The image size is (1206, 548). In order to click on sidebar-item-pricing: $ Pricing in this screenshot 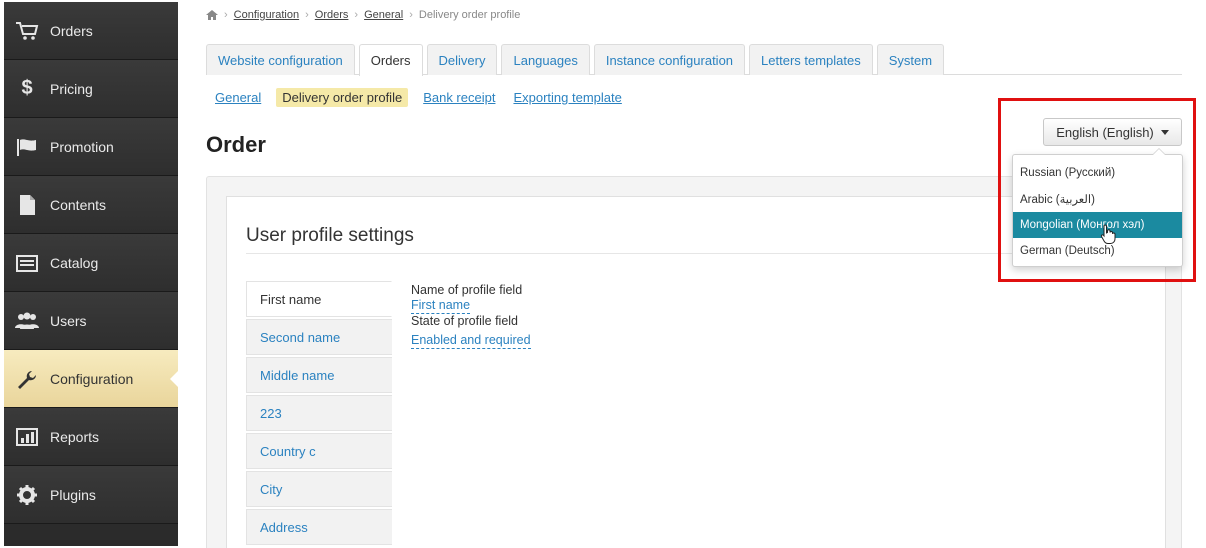, I will do `click(91, 89)`.